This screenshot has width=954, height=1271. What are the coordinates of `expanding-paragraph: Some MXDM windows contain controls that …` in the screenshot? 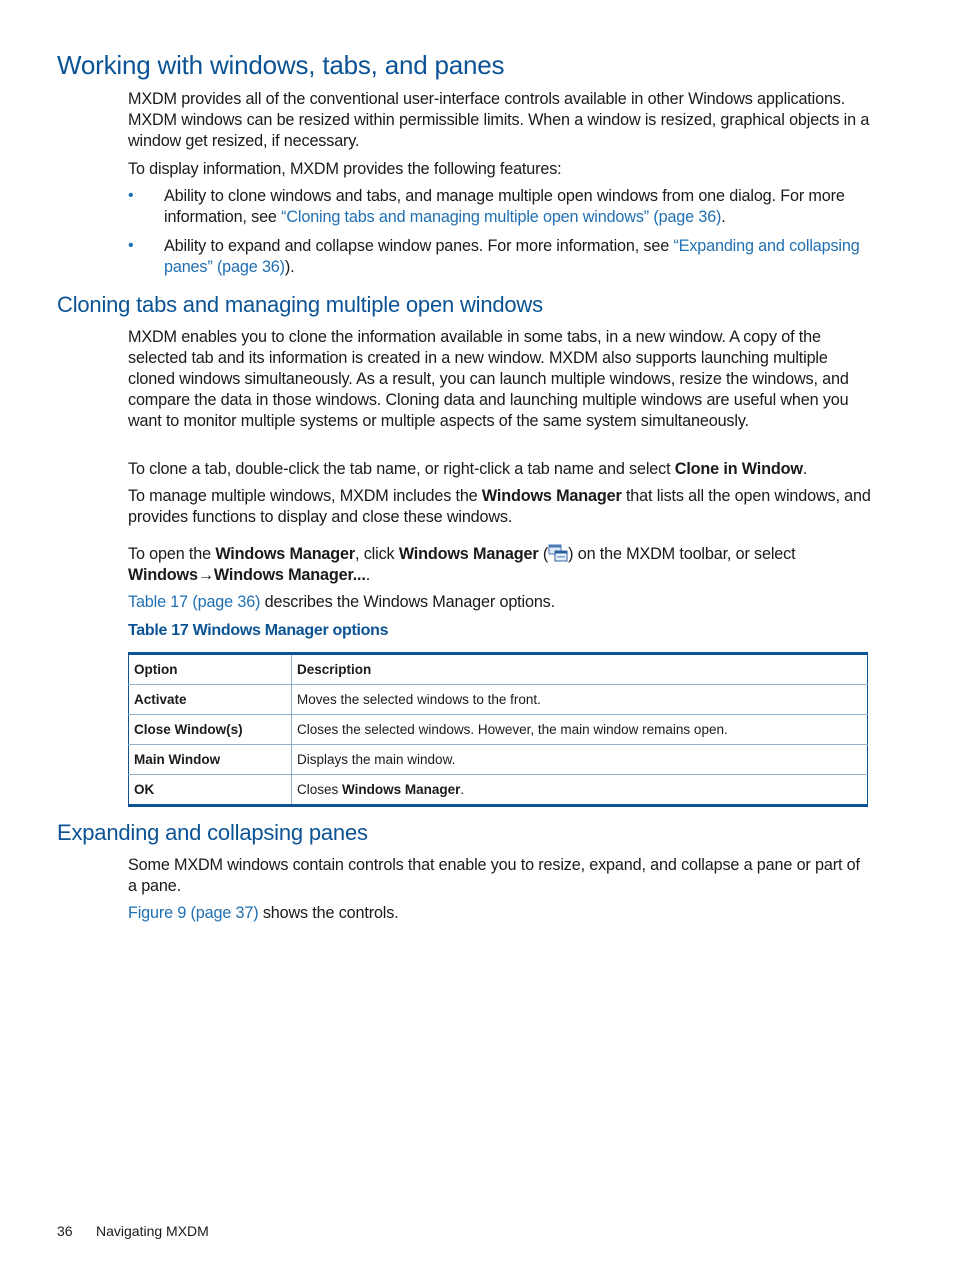 It's located at (494, 875).